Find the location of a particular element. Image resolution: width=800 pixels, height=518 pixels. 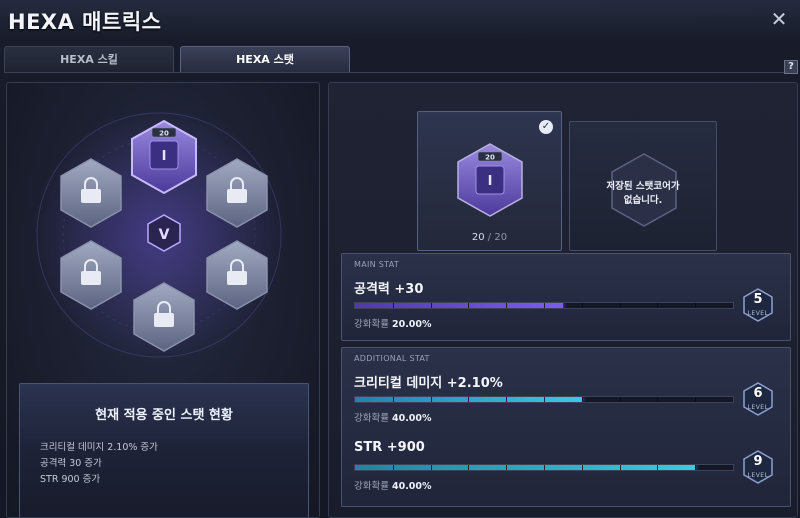

additional-stat-row: 크리티컬 데미지 +2.10% 강화확률 40.00% 6 LEVEL is located at coordinates (569, 402).